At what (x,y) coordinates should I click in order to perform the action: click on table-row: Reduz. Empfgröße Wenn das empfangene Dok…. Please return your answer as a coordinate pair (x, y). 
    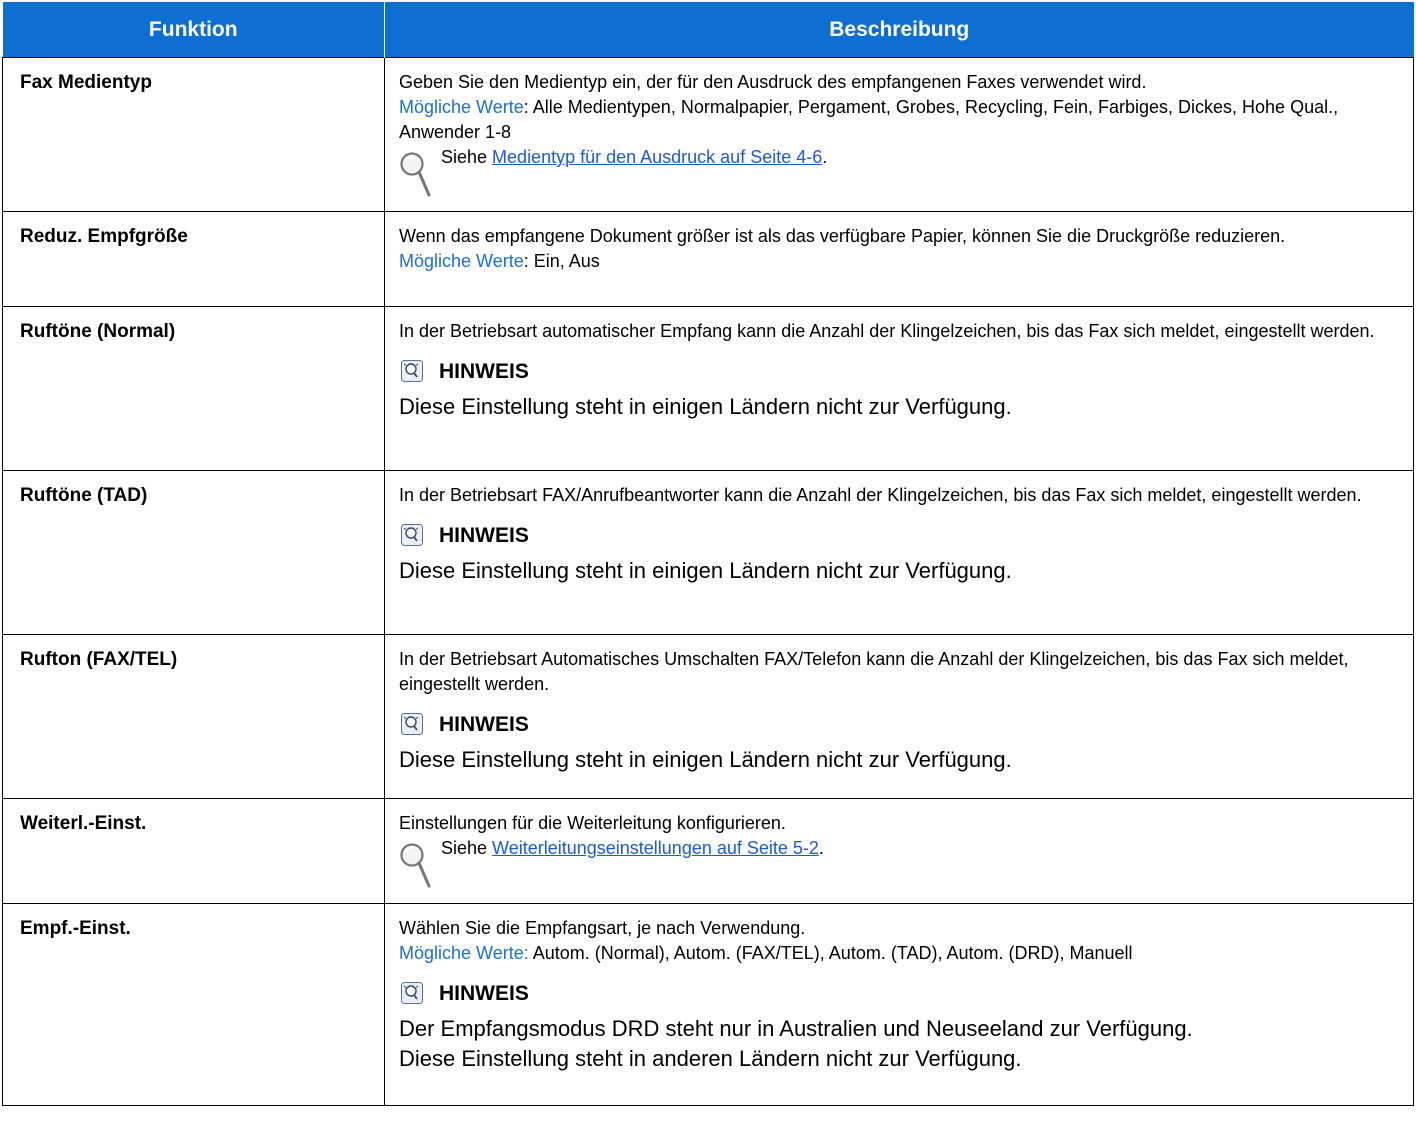
    Looking at the image, I should click on (708, 259).